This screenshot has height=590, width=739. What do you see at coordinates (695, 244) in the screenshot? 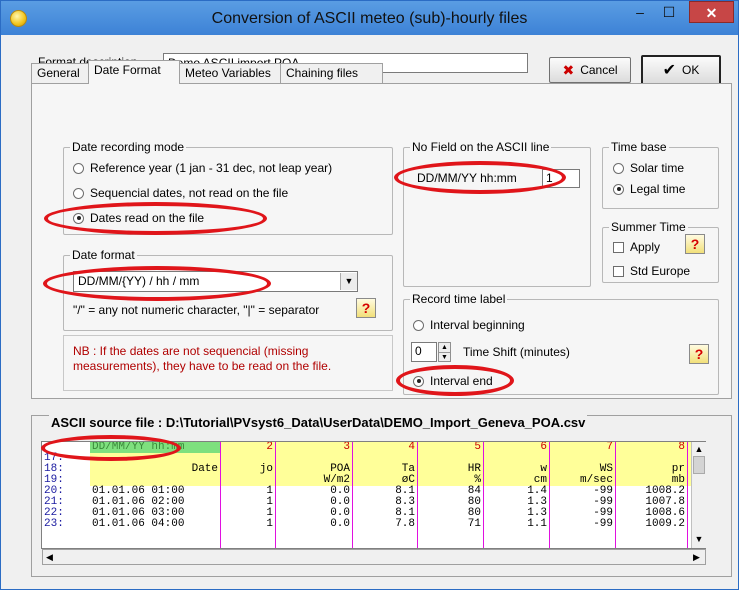
I see `summer-time-help-icon: ?` at bounding box center [695, 244].